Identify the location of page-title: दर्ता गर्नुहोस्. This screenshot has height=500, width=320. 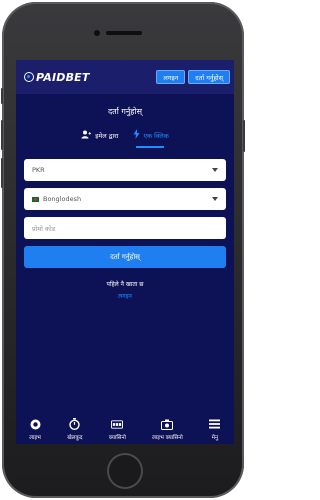
(125, 111).